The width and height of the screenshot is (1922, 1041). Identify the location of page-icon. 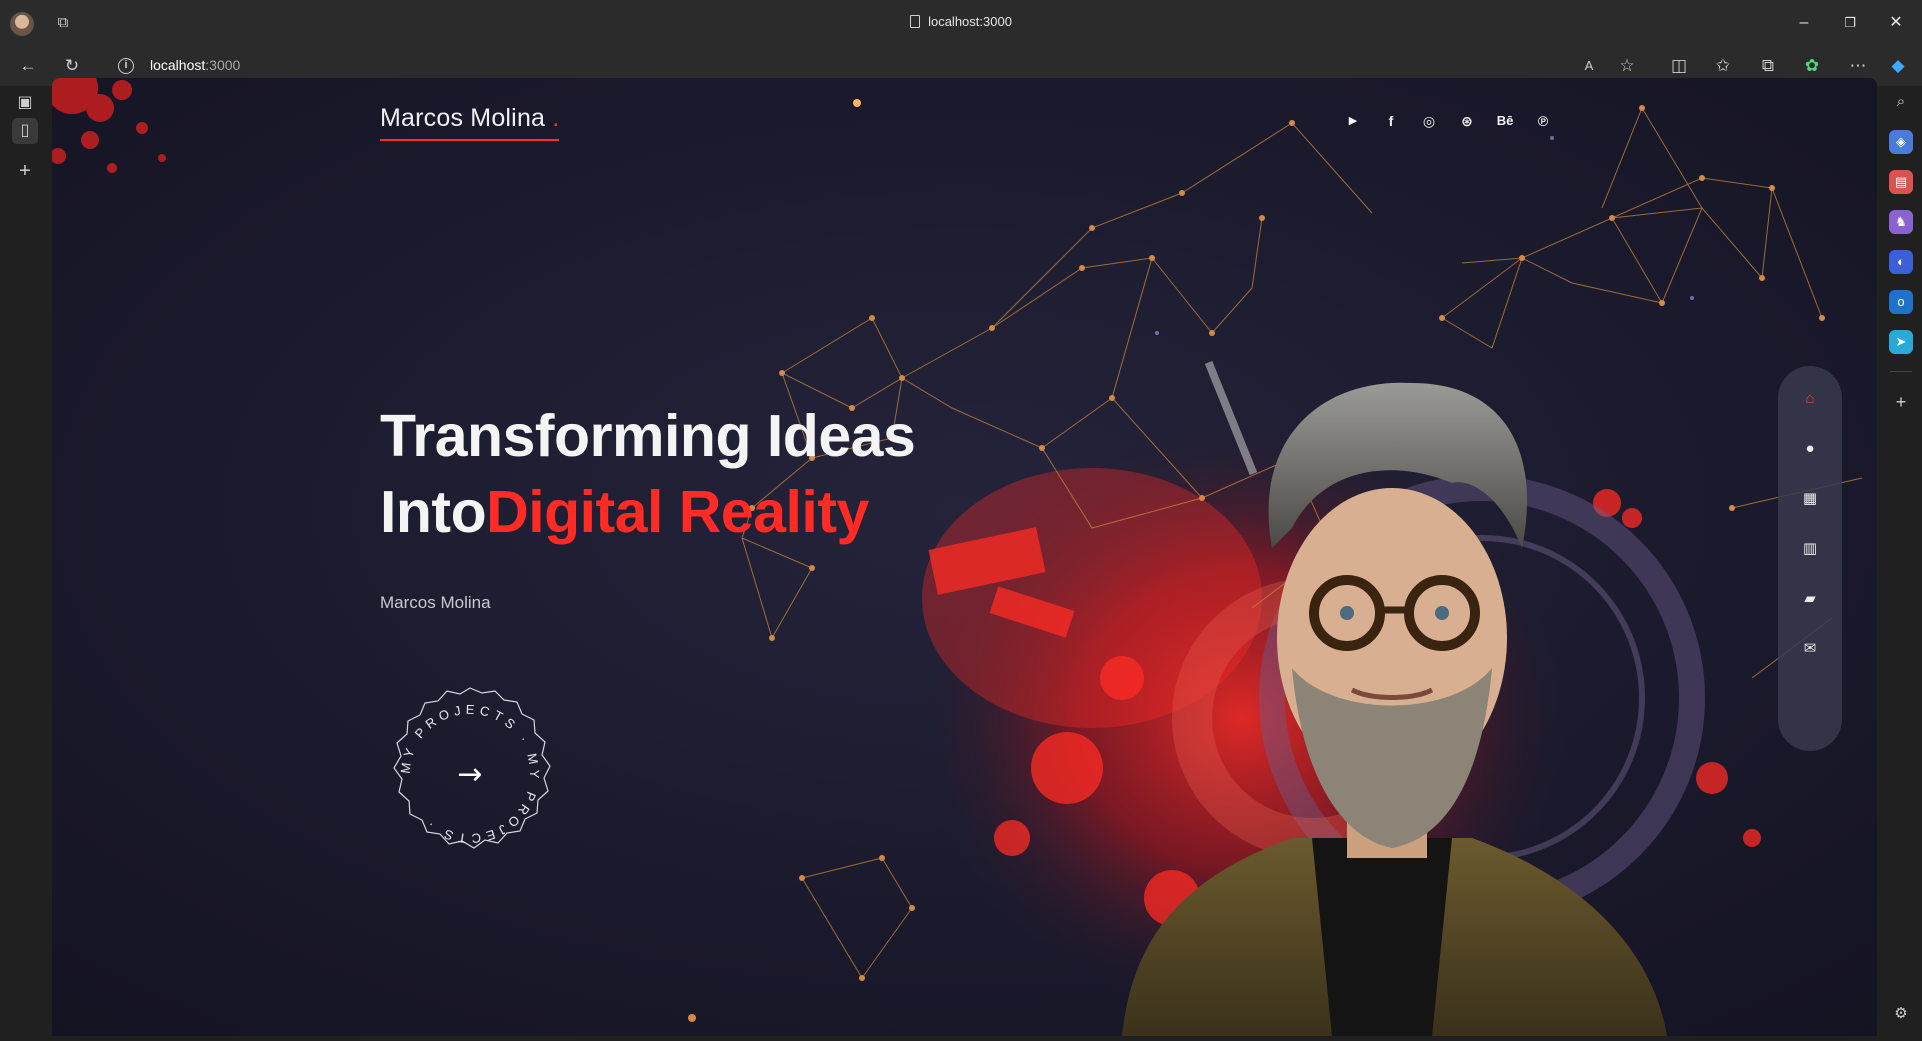
(915, 21).